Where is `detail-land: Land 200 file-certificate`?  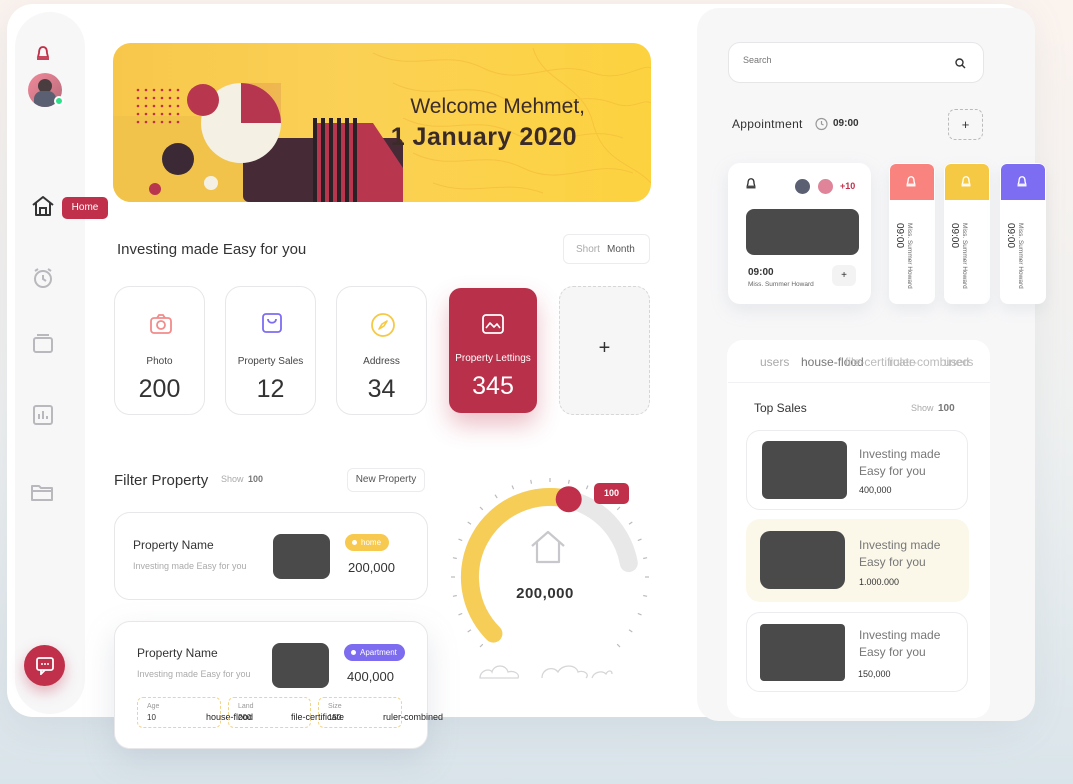
detail-land: Land 200 file-certificate is located at coordinates (286, 712).